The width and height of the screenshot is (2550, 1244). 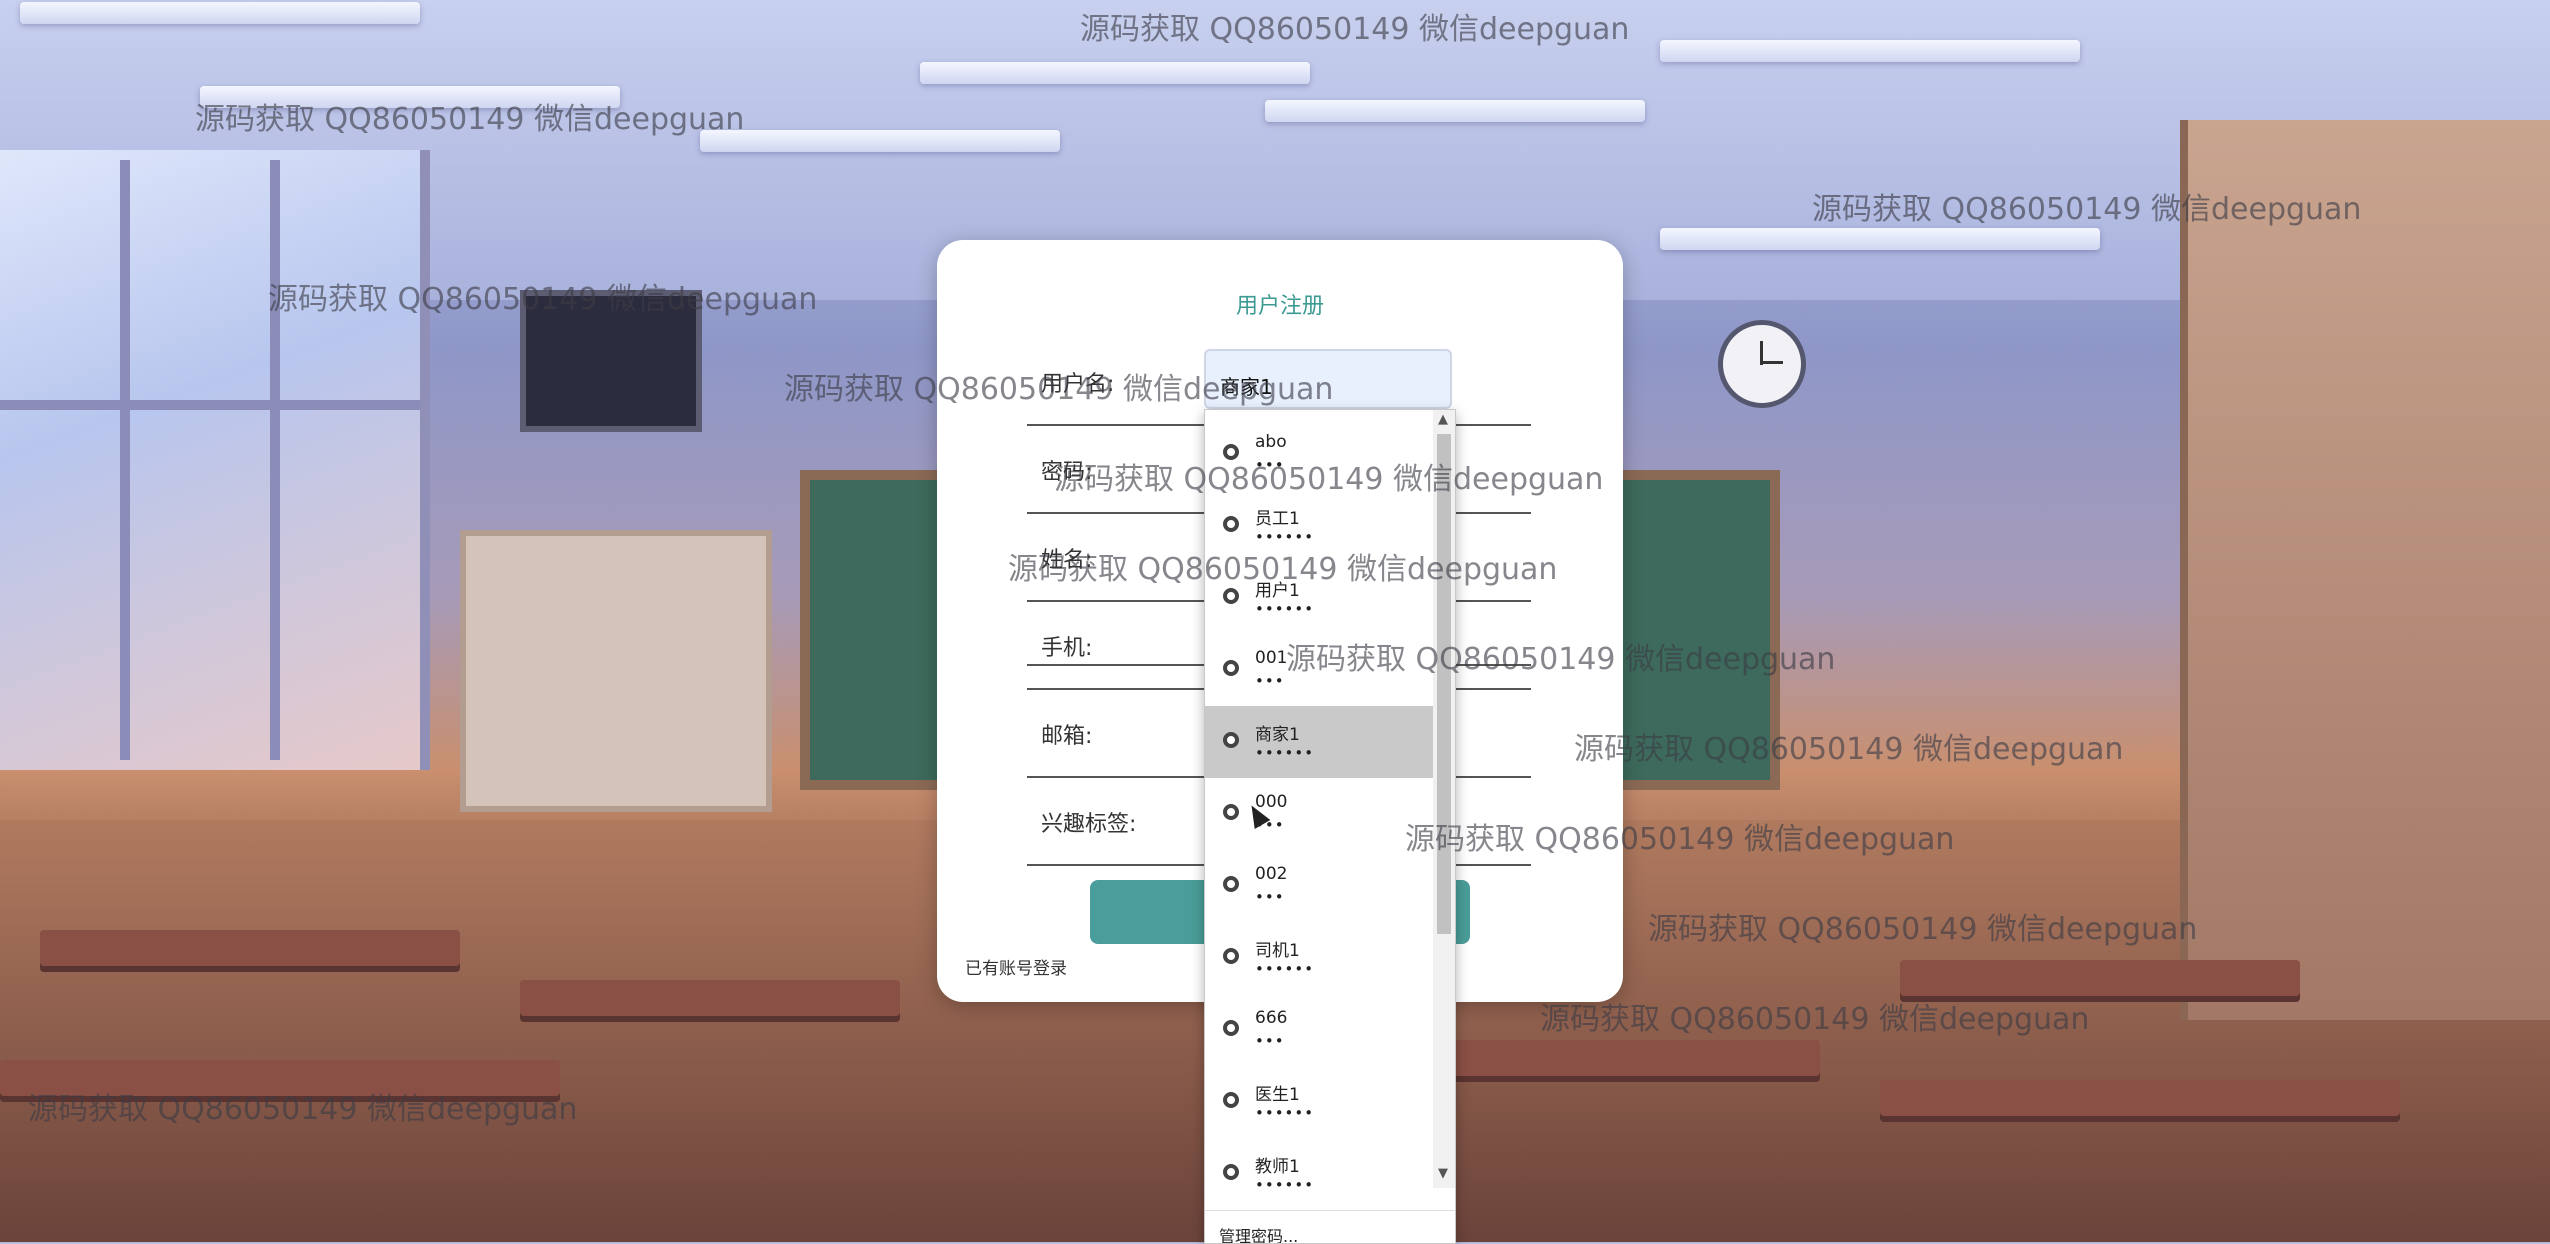 What do you see at coordinates (1067, 472) in the screenshot?
I see `password-label: 密码:` at bounding box center [1067, 472].